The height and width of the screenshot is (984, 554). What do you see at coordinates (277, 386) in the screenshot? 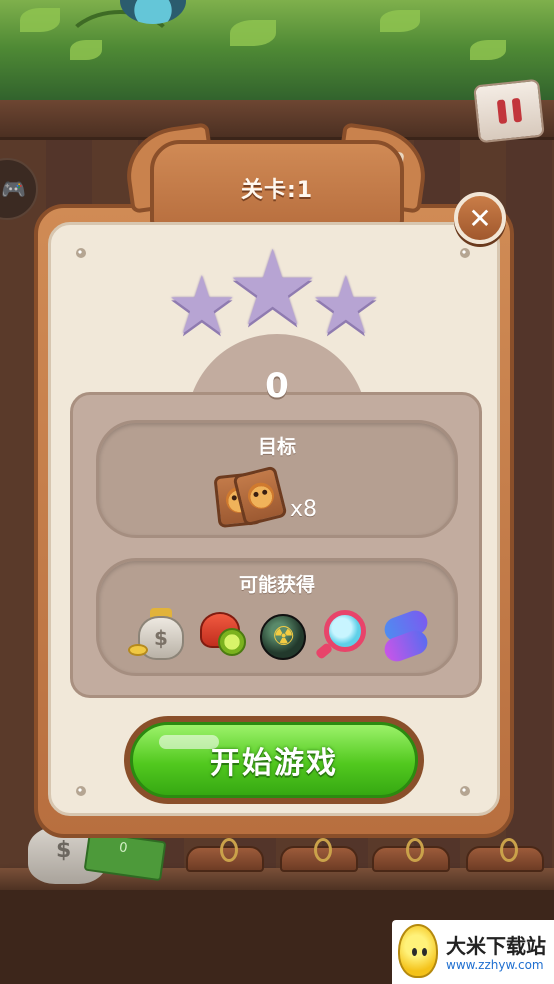
I see `score-value: 0` at bounding box center [277, 386].